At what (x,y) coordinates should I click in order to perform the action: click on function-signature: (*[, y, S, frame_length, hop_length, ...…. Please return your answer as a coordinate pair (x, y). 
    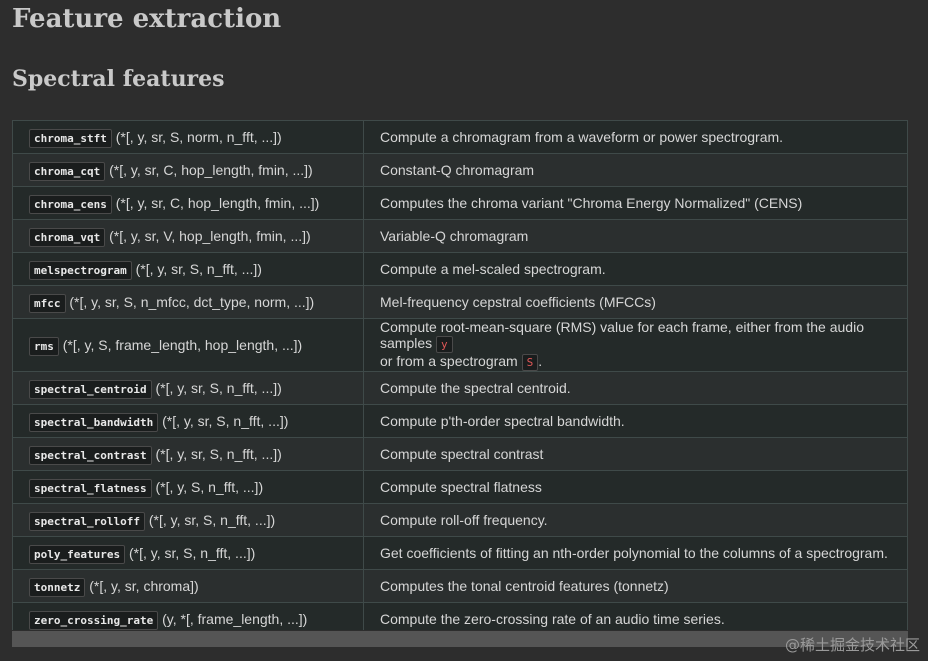
    Looking at the image, I should click on (182, 345).